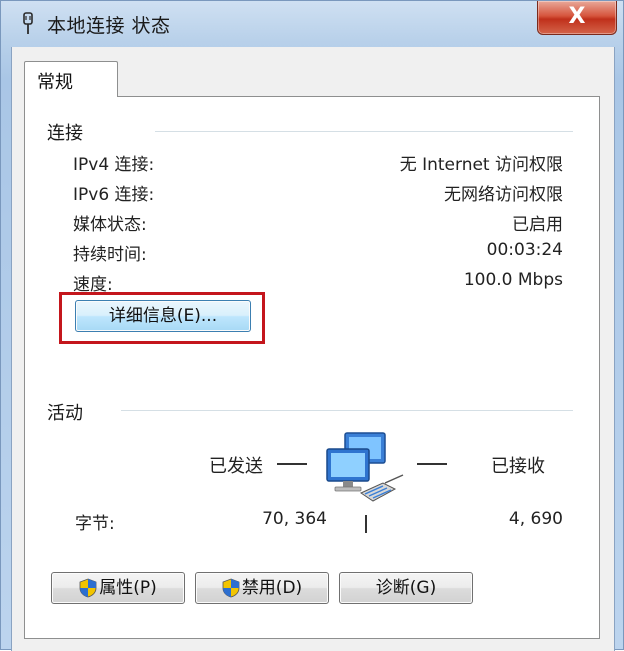 Image resolution: width=624 pixels, height=651 pixels. What do you see at coordinates (114, 165) in the screenshot?
I see `ipv4-label: IPv4 连接:` at bounding box center [114, 165].